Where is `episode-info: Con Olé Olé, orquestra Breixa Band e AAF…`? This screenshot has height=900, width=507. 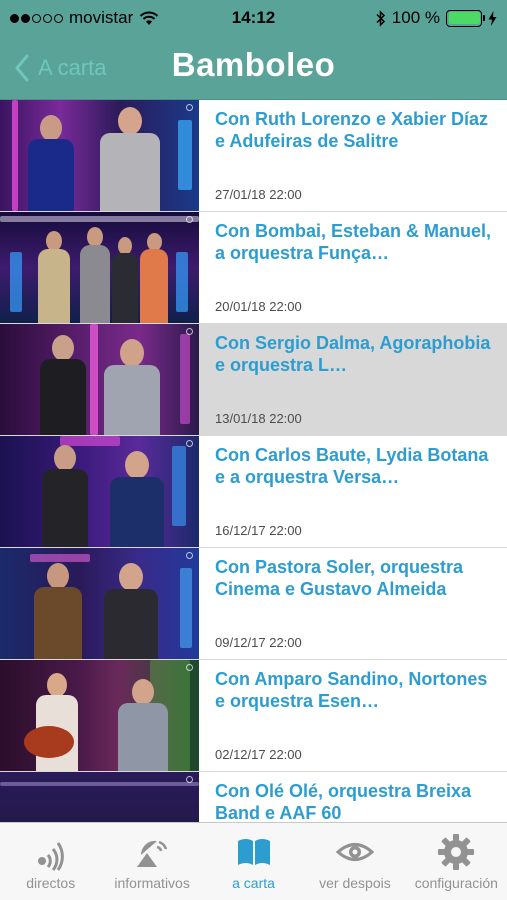 episode-info: Con Olé Olé, orquestra Breixa Band e AAF… is located at coordinates (353, 797).